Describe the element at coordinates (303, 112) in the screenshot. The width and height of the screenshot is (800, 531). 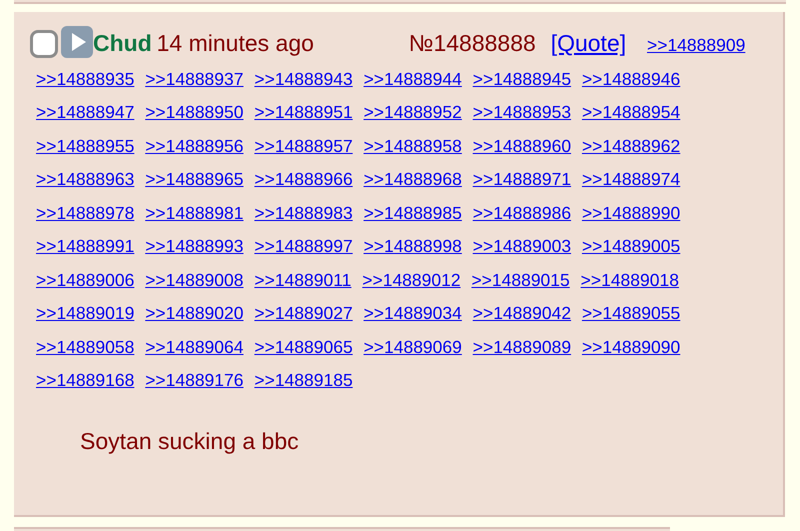
I see `reply-link: >>14888951` at that location.